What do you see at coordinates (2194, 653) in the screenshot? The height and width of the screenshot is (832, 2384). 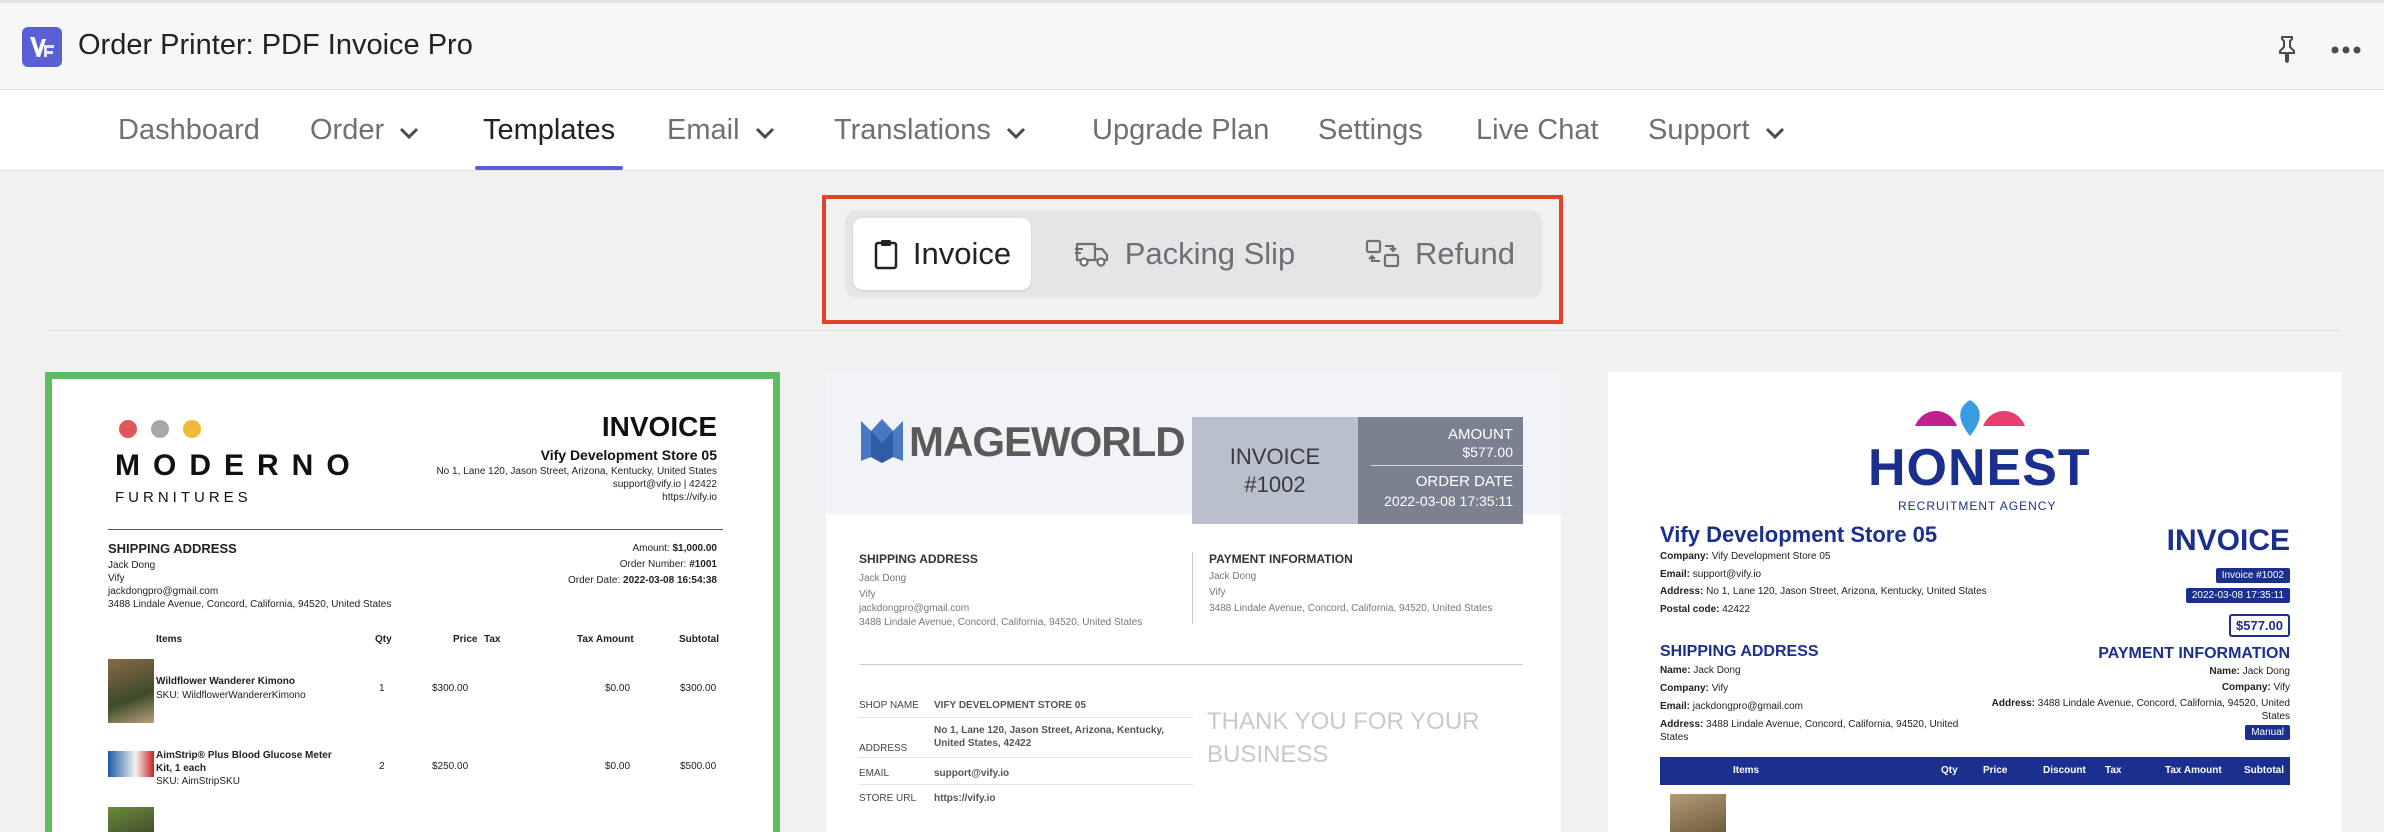 I see `payment-title: PAYMENT INFORMATION` at bounding box center [2194, 653].